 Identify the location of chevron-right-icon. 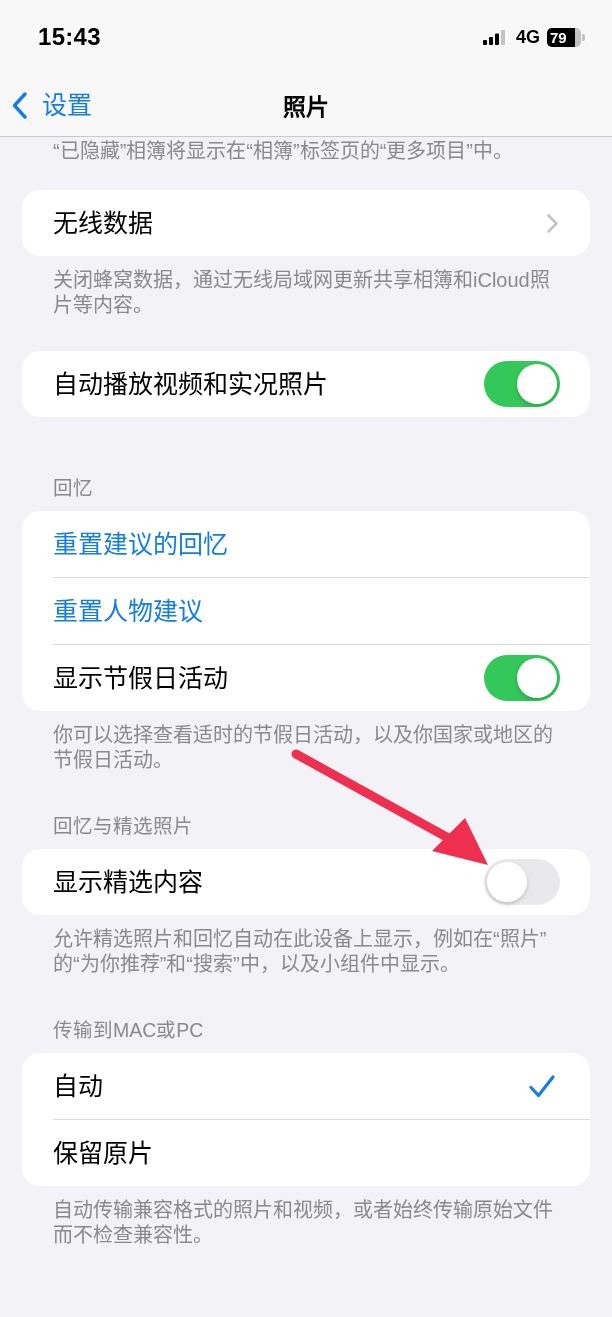
(552, 223).